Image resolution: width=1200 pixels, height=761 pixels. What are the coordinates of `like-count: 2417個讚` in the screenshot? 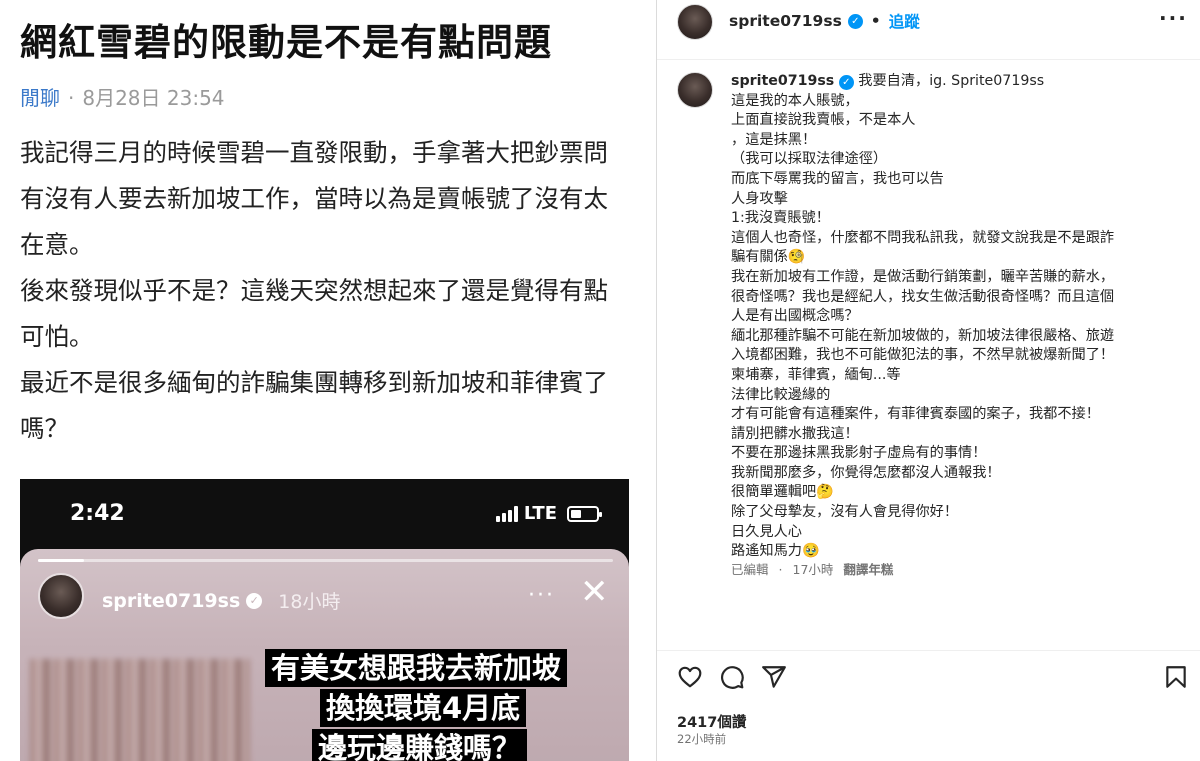 It's located at (711, 721).